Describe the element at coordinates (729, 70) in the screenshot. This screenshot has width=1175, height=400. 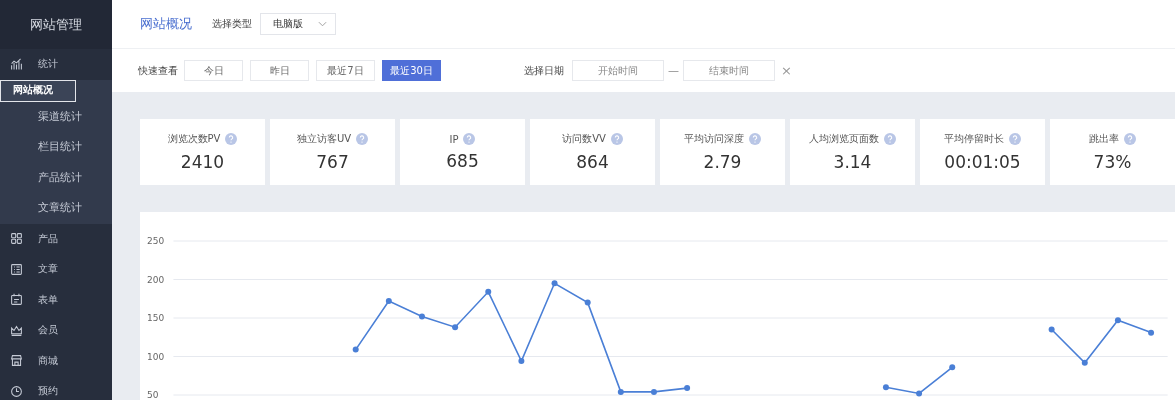
I see `end-date-field: 结束时间` at that location.